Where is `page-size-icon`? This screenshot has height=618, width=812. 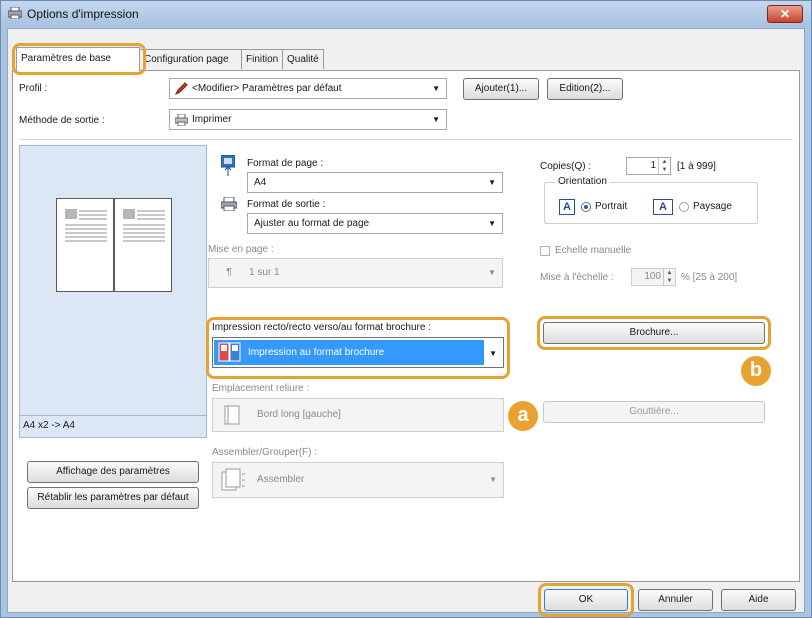
page-size-icon is located at coordinates (228, 165).